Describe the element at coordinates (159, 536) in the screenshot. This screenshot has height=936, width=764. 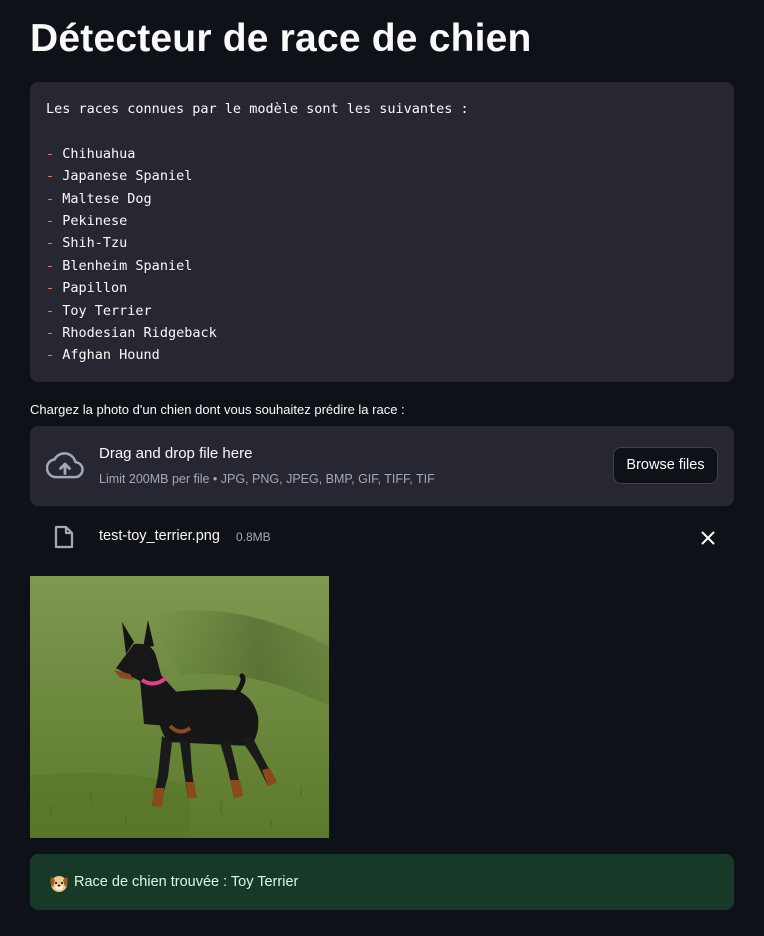
I see `uploaded-file-name: test-toy_terrier.png` at that location.